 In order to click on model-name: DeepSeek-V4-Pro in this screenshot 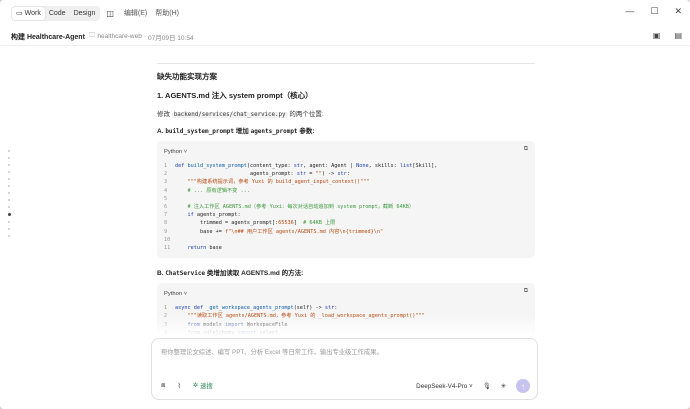, I will do `click(442, 386)`.